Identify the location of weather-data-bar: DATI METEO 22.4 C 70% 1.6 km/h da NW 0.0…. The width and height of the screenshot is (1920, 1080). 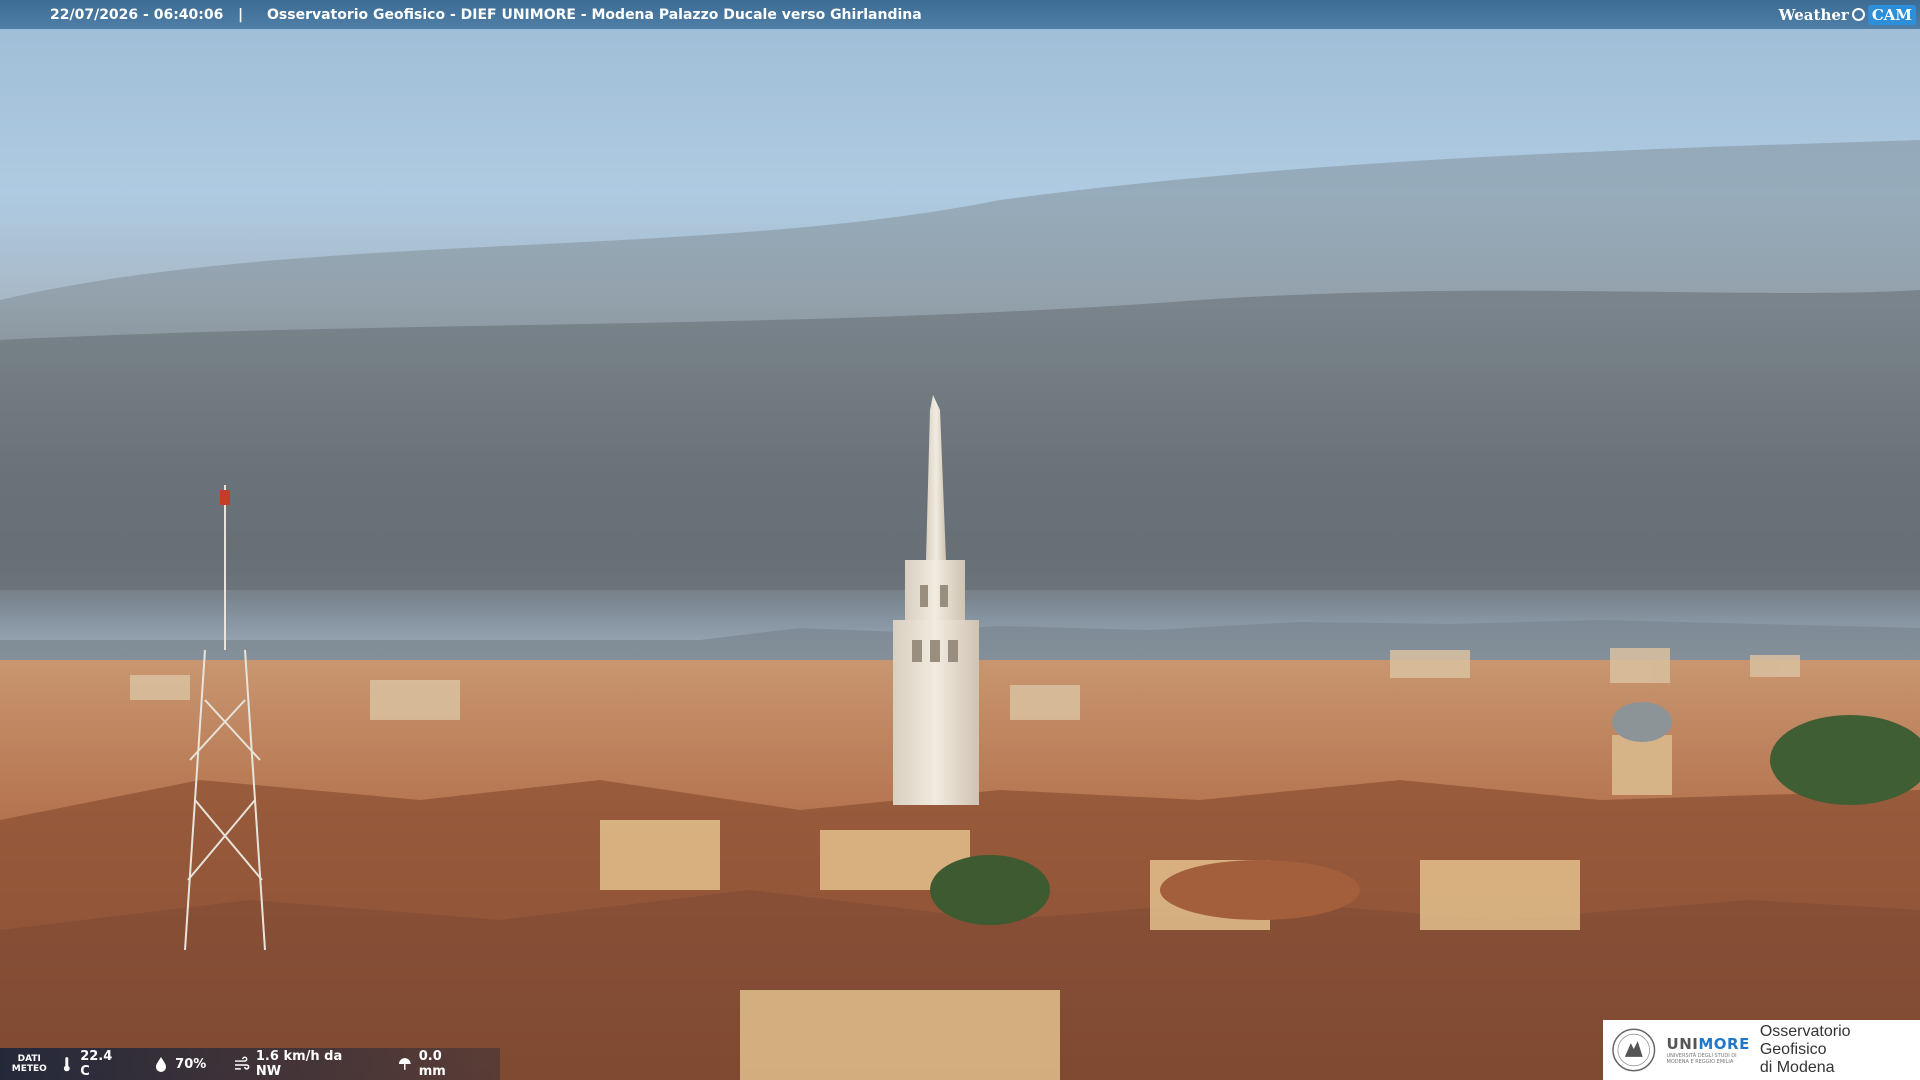
(250, 1064).